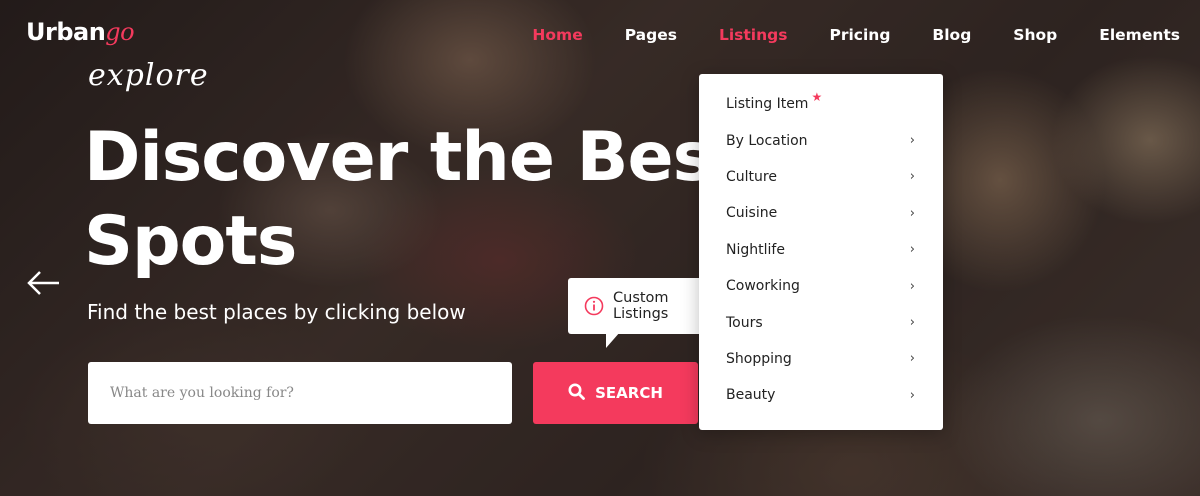 Image resolution: width=1200 pixels, height=496 pixels. I want to click on menu-item-by-location: By Location ›, so click(821, 140).